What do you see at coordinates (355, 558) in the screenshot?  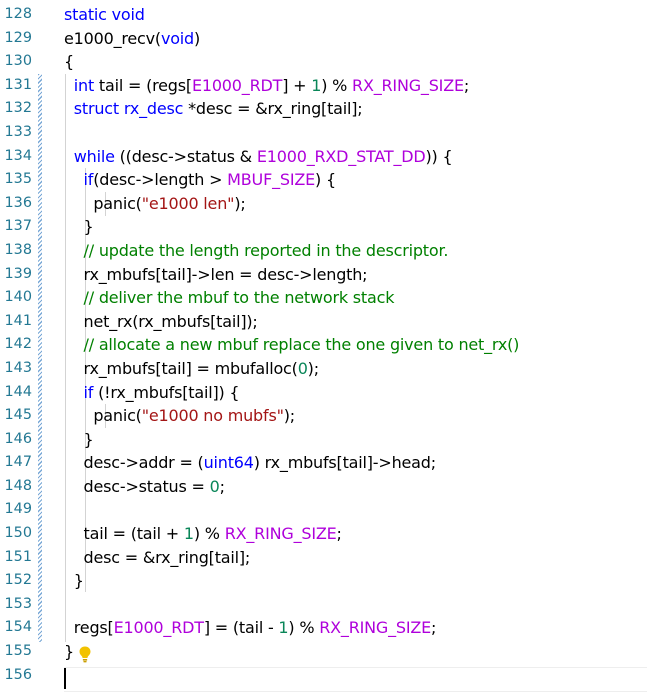 I see `code-line: desc = &rx_ring[tail];` at bounding box center [355, 558].